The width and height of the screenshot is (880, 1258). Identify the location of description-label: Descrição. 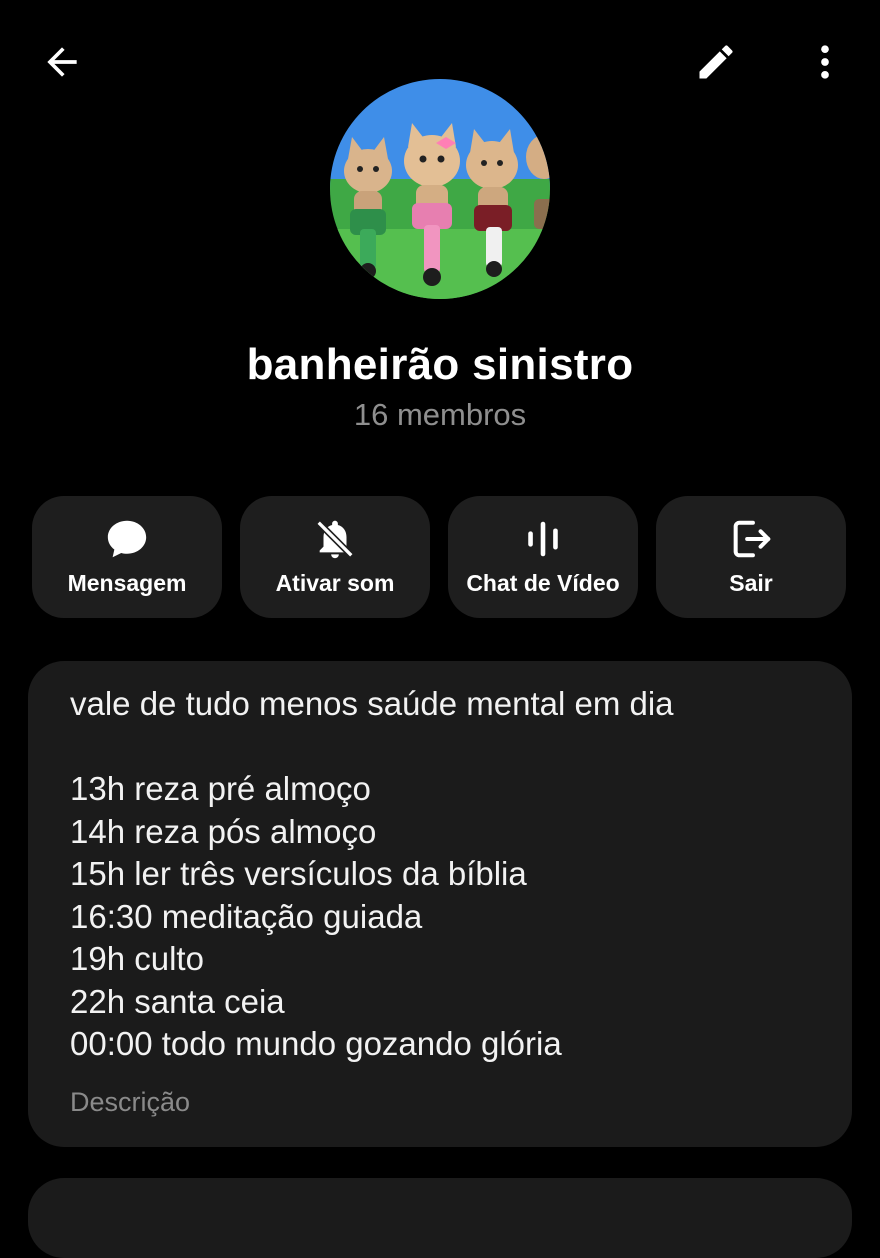
(130, 1102).